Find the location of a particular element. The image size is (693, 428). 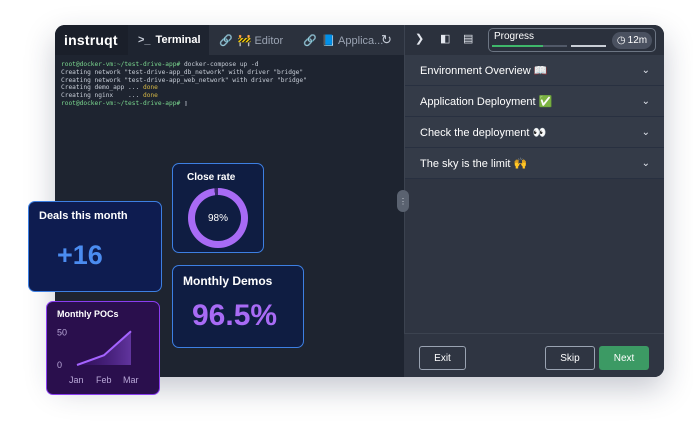

terminal-line: root@docker-vm:~/test-drive-app# ▯ is located at coordinates (229, 104).